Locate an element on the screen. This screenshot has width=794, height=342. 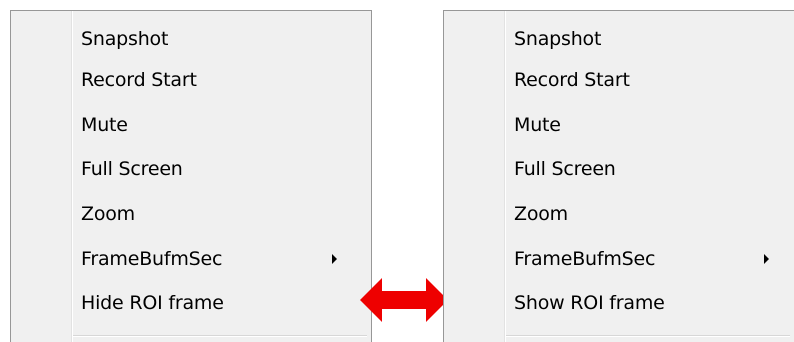
menu-item-show-roi-frame: Show ROI frame is located at coordinates (619, 303).